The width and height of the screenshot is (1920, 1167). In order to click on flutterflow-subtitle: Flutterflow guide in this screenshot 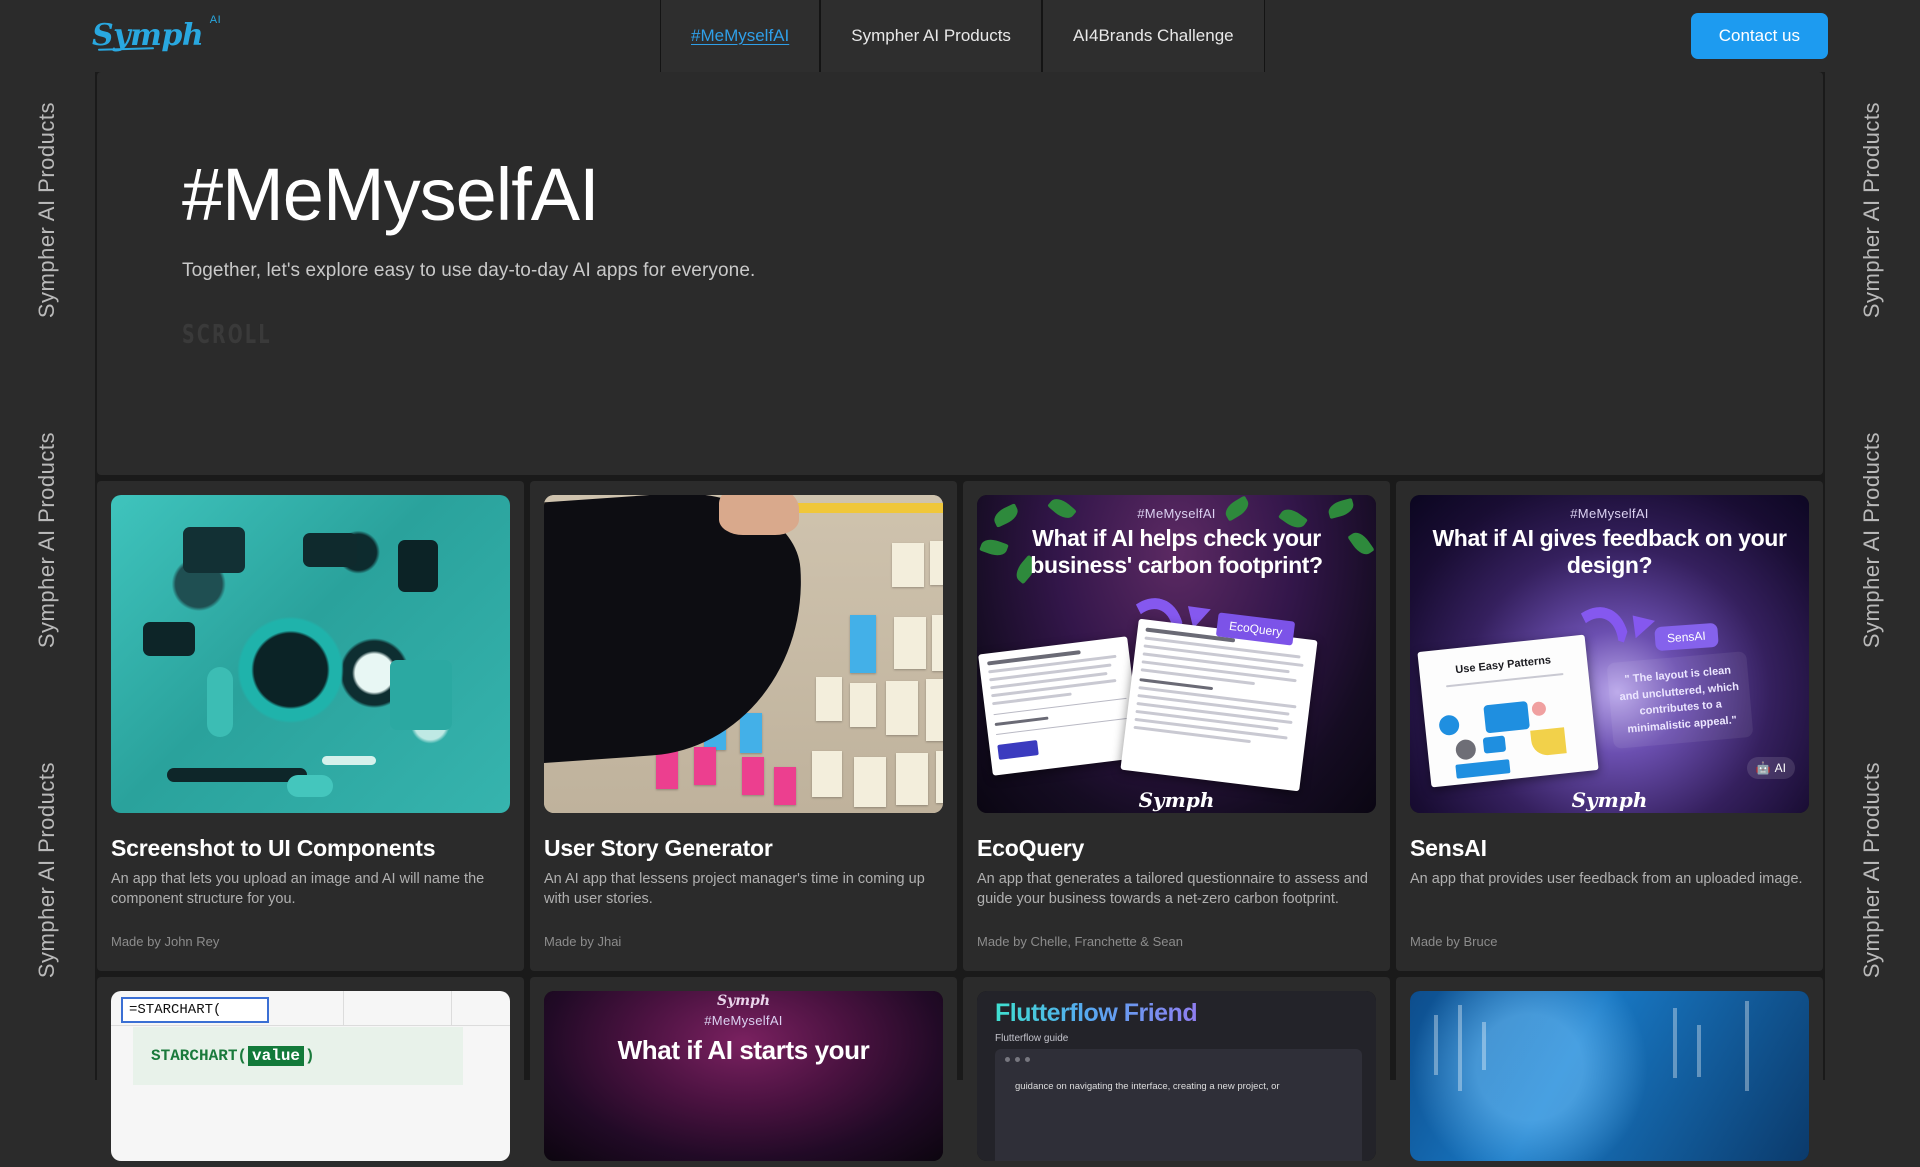, I will do `click(1032, 1038)`.